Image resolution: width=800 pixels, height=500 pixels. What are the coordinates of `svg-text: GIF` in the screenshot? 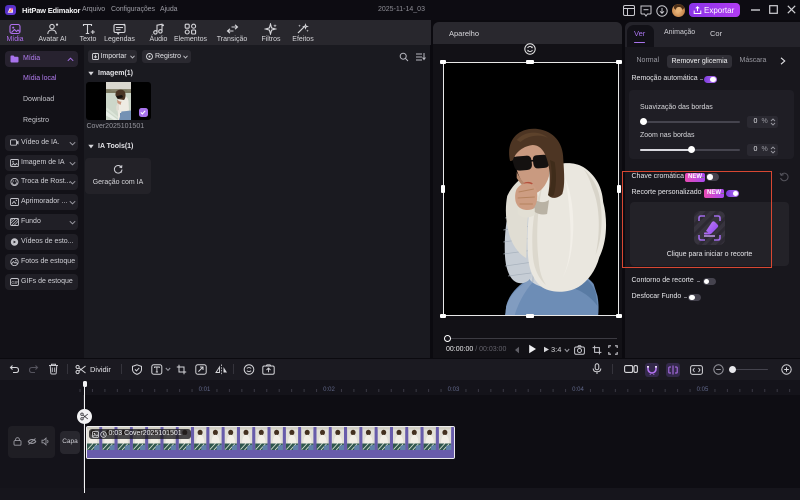 It's located at (15, 282).